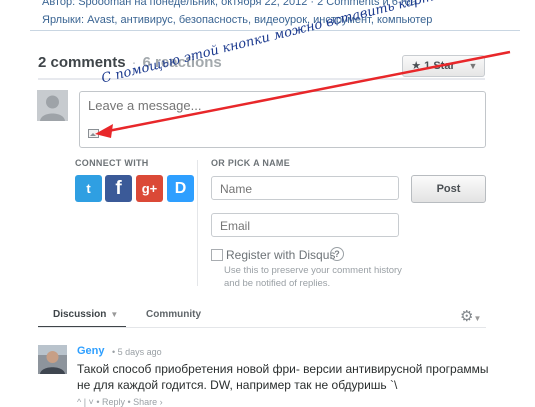 This screenshot has height=407, width=535. Describe the element at coordinates (251, 163) in the screenshot. I see `pick-name-label: OR PICK A NAME` at that location.